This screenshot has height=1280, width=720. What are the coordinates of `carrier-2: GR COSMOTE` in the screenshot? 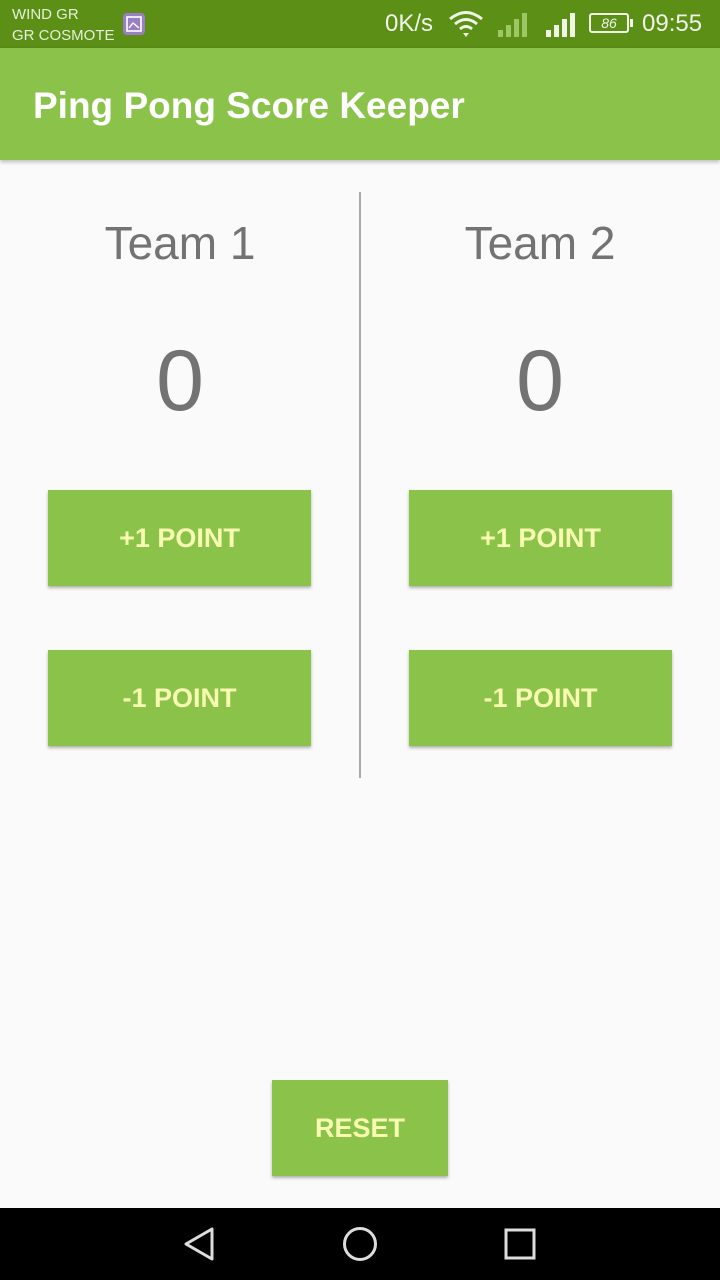 It's located at (63, 35).